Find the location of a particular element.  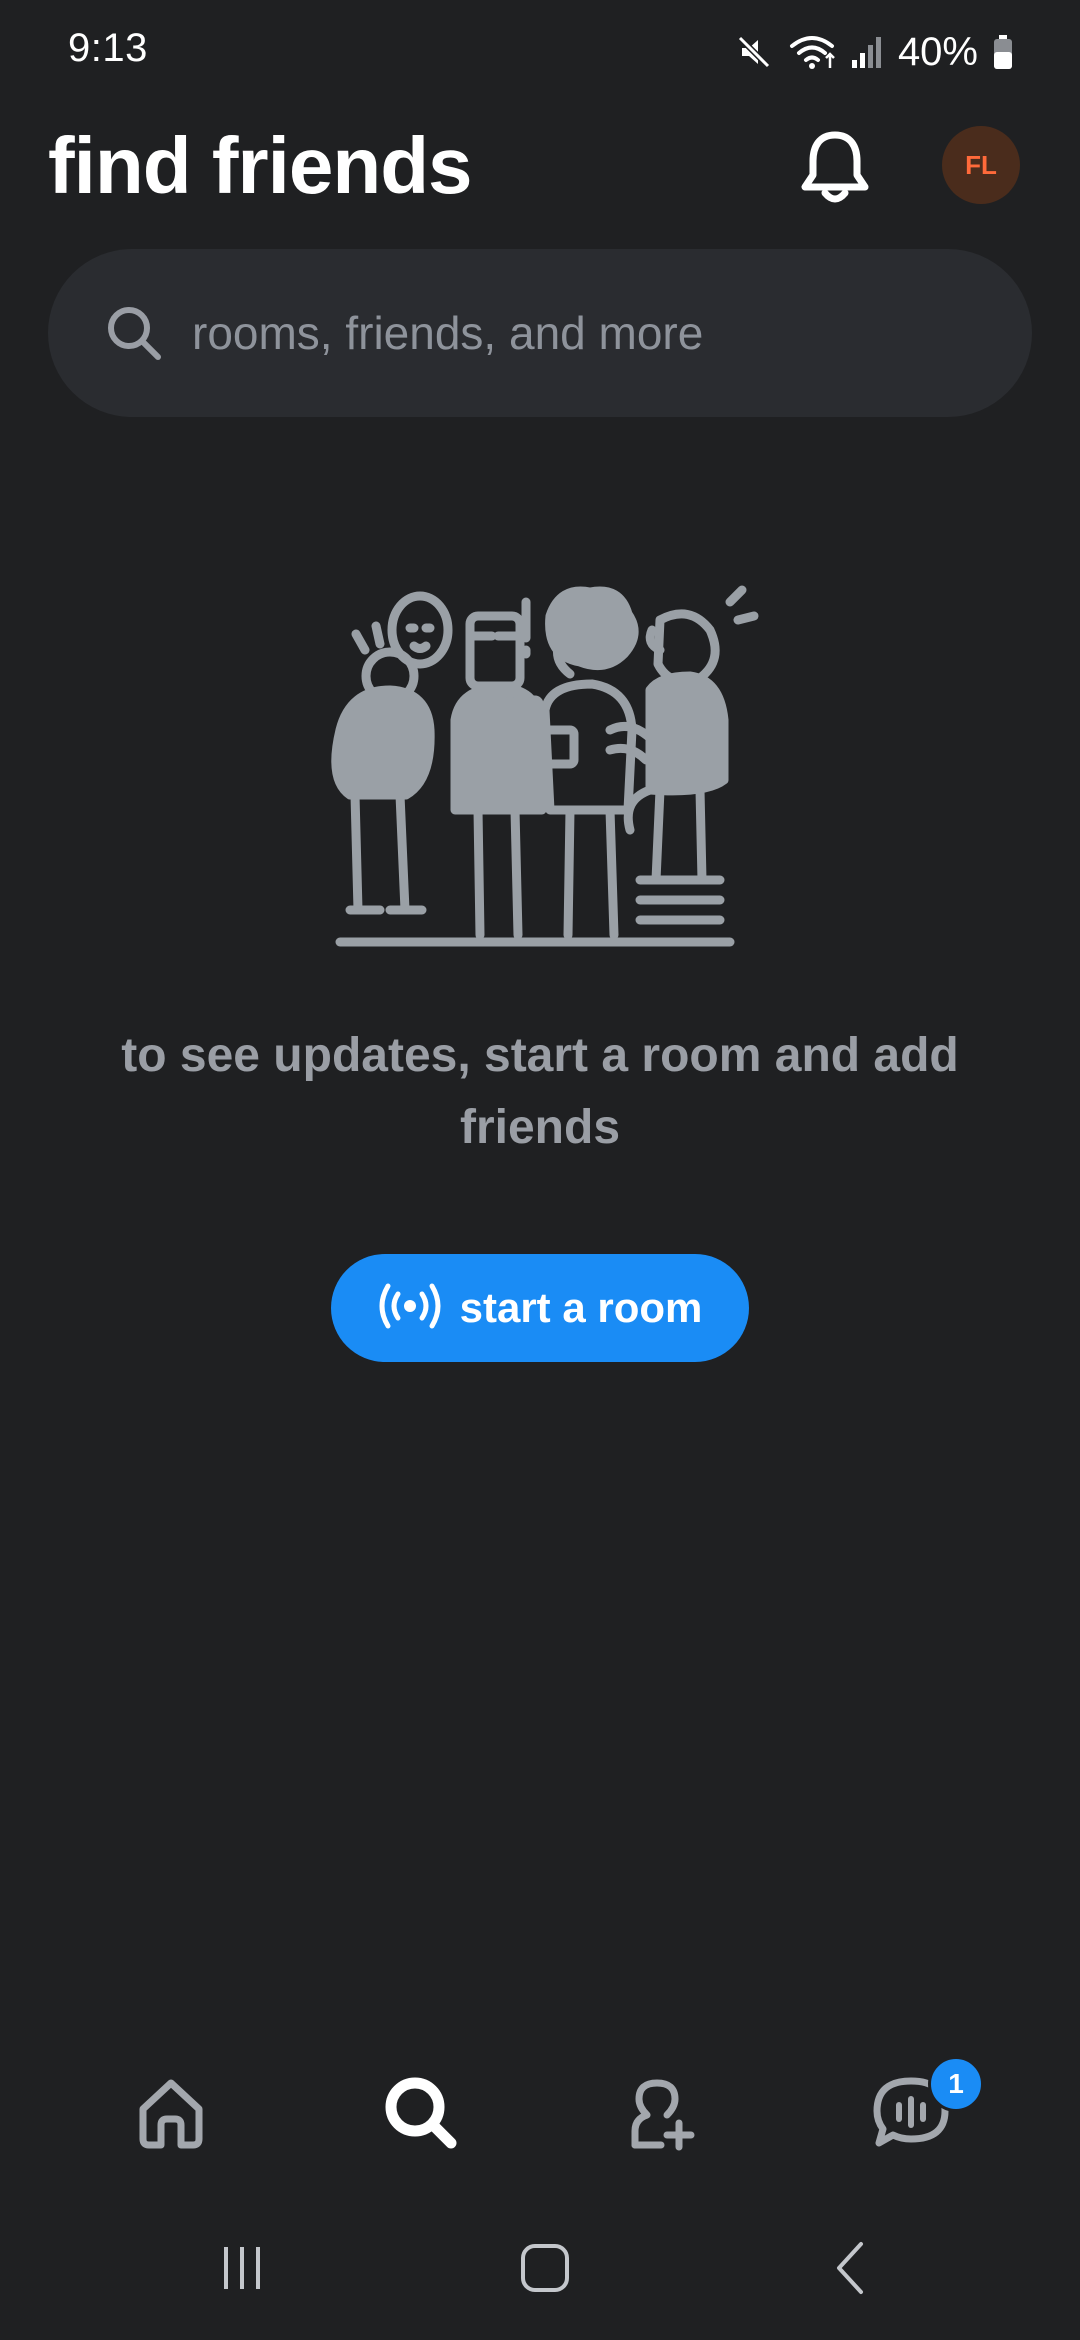

status-icons: 40% is located at coordinates (874, 52).